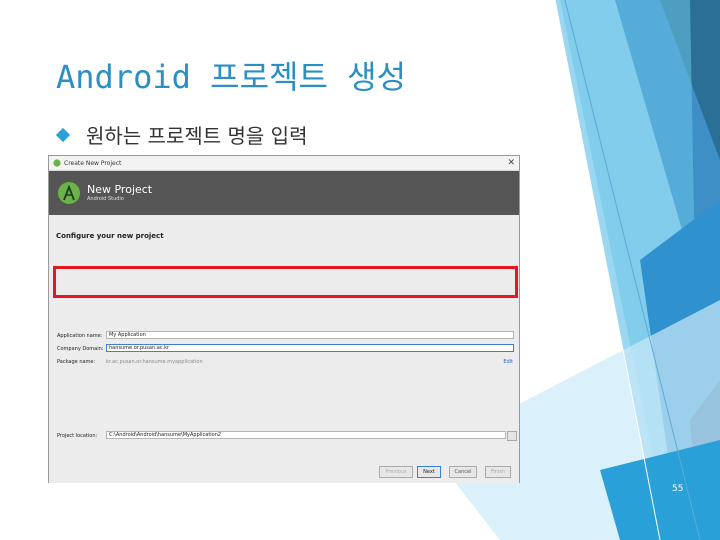  I want to click on package-edit-link: Edit, so click(508, 362).